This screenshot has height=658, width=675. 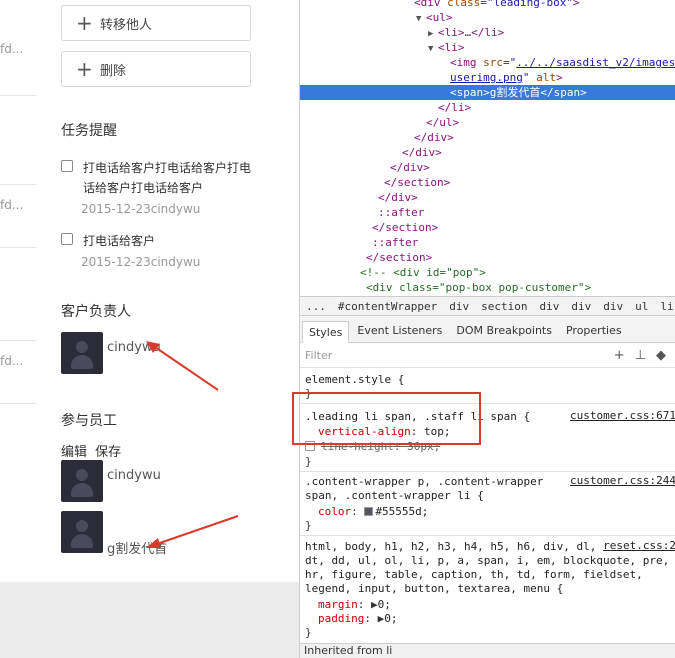 What do you see at coordinates (114, 534) in the screenshot?
I see `staff-member: g割发代首` at bounding box center [114, 534].